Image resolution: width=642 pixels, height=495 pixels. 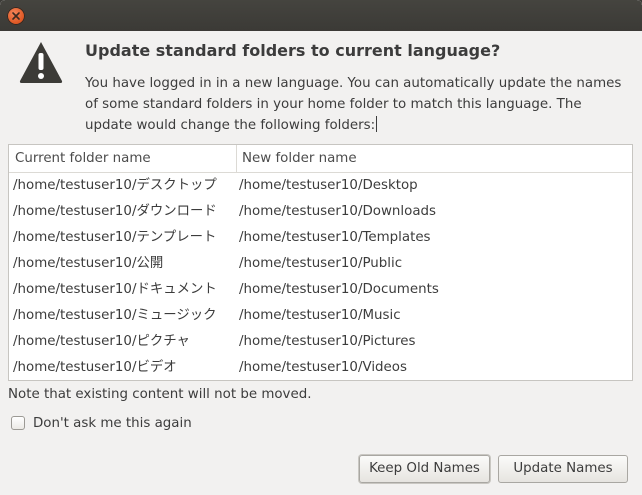 What do you see at coordinates (563, 469) in the screenshot?
I see `update-names-button: Update Names` at bounding box center [563, 469].